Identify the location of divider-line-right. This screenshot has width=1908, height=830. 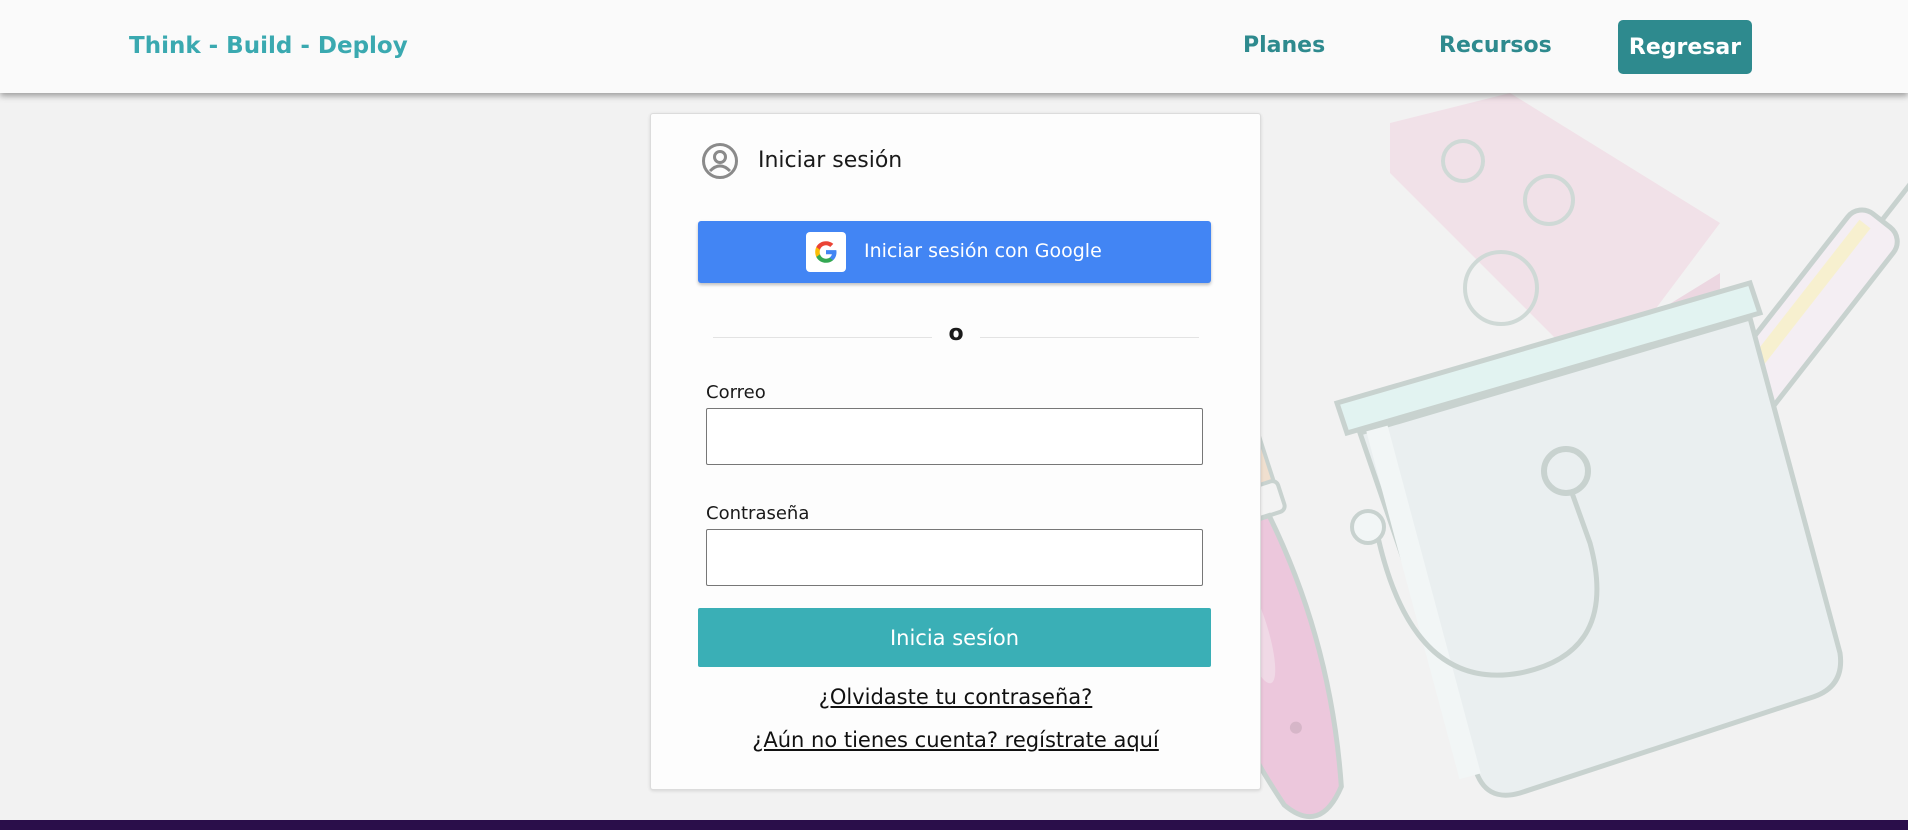
(1089, 337).